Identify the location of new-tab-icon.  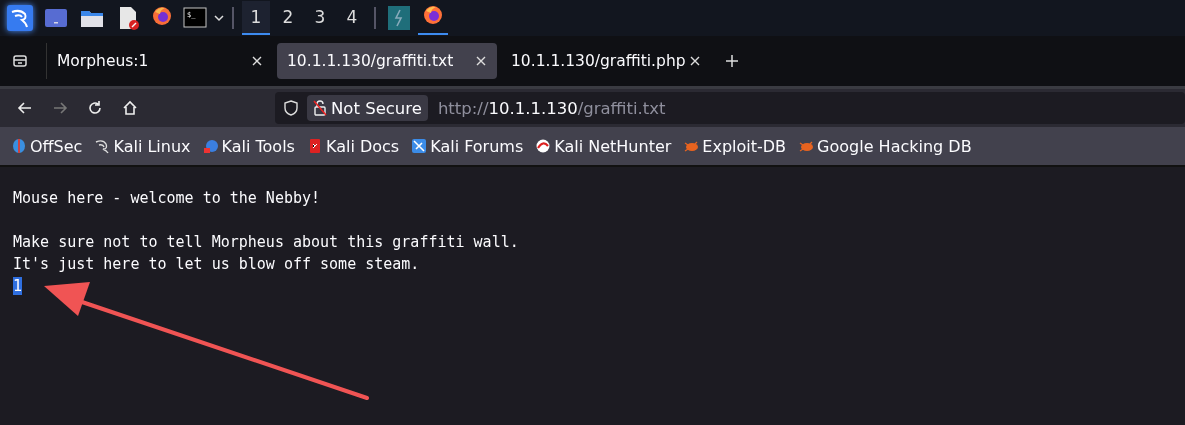
(732, 61).